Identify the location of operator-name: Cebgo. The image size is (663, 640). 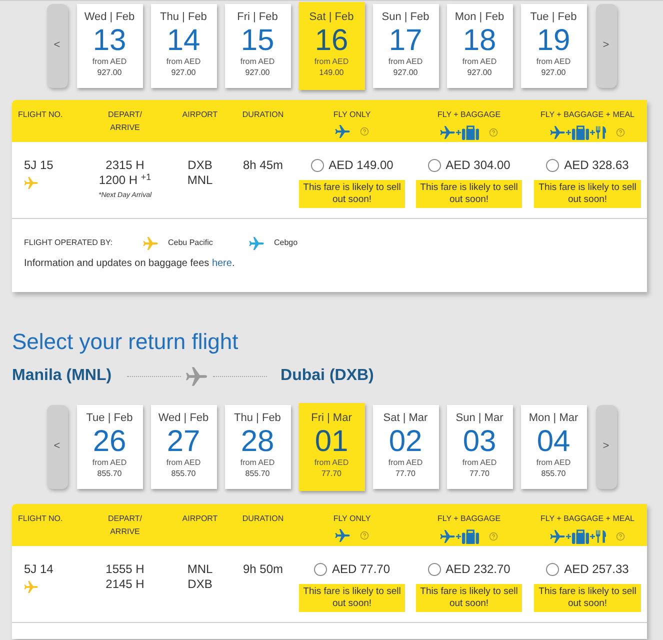
(286, 243).